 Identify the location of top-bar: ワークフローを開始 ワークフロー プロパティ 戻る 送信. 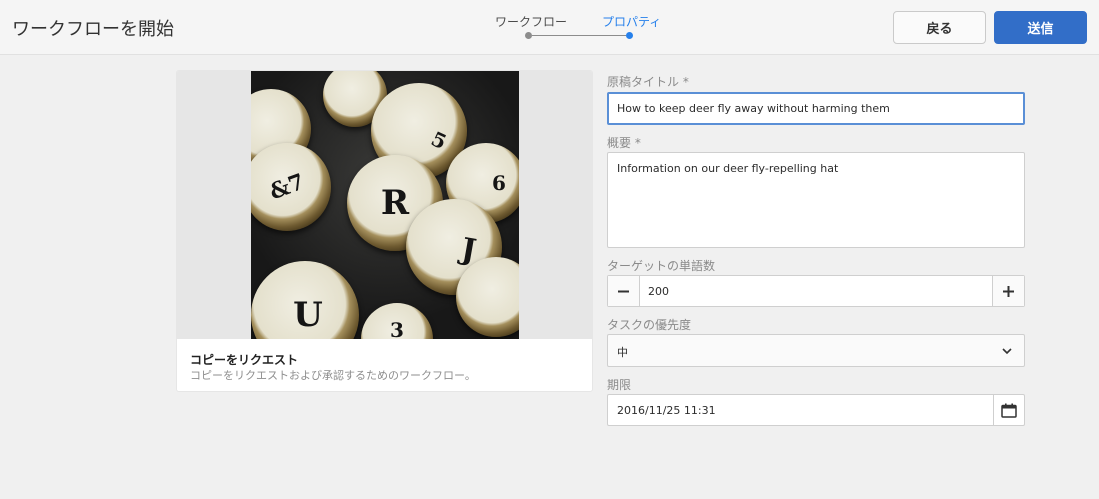
(549, 27).